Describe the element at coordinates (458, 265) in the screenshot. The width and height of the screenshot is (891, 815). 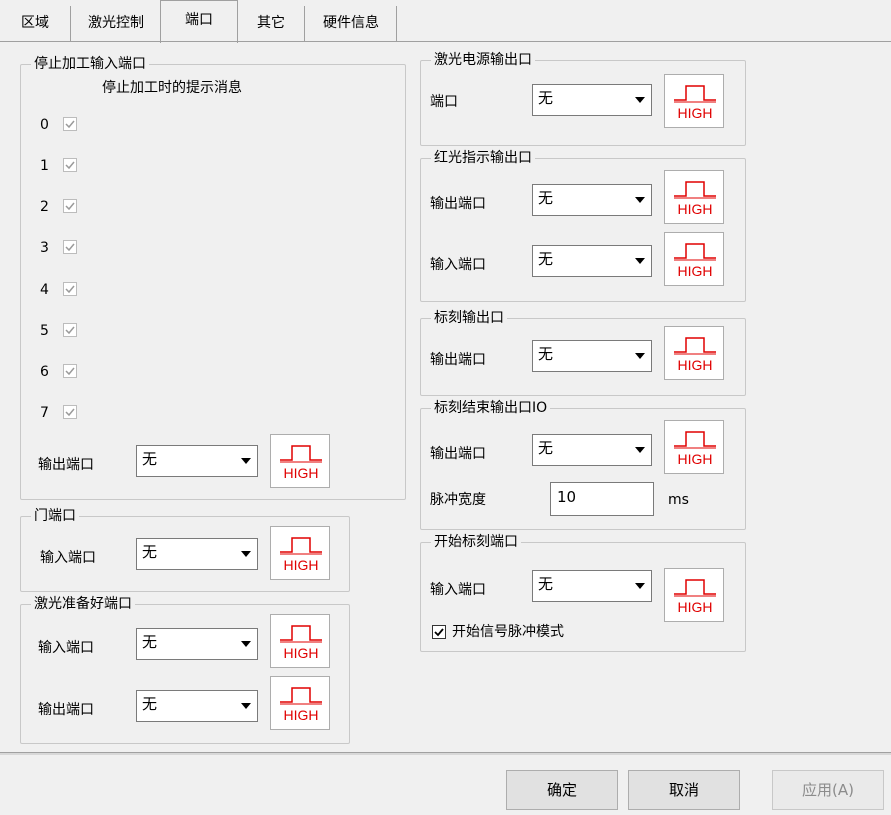
I see `red-light-input-label: 输入端口` at that location.